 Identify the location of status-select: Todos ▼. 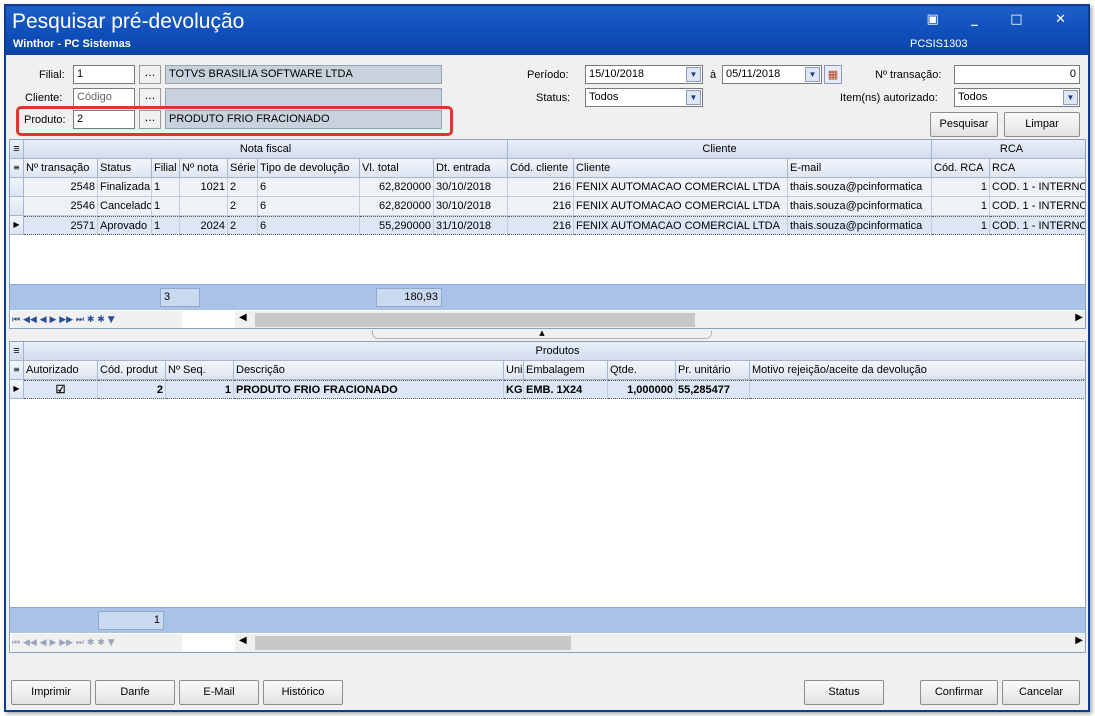
(644, 97).